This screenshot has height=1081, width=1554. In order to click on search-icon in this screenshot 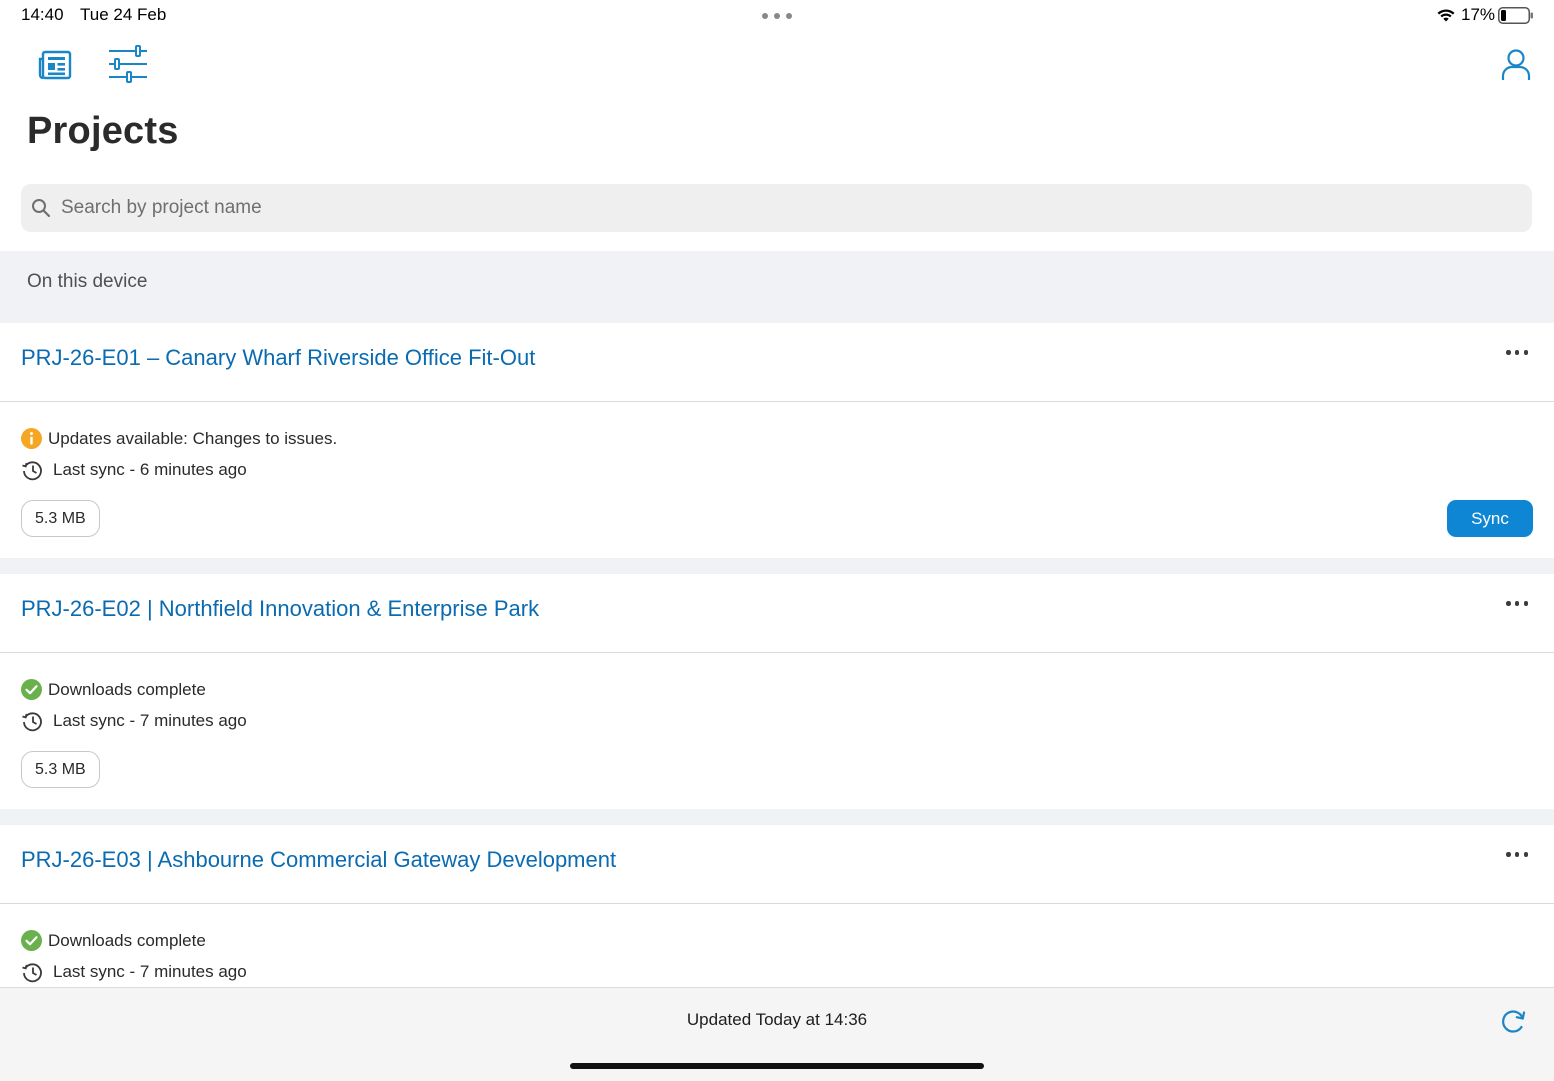, I will do `click(41, 208)`.